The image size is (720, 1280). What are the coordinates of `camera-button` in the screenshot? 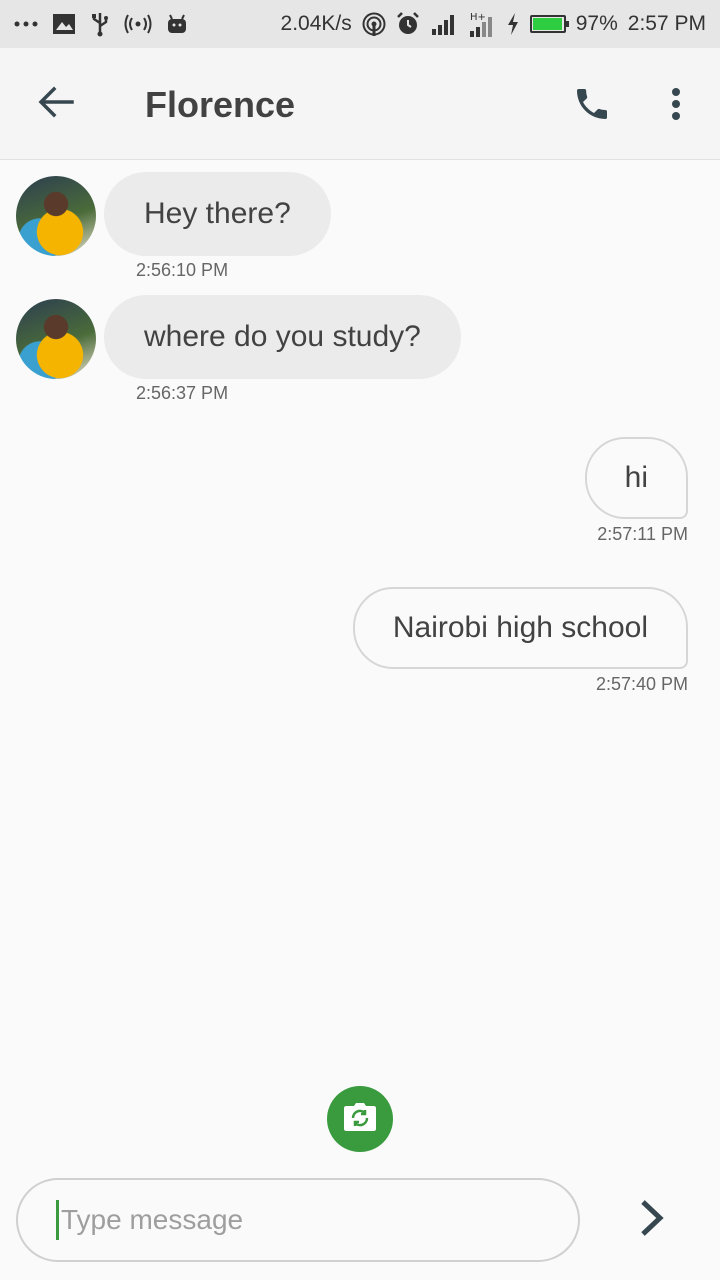 It's located at (360, 1119).